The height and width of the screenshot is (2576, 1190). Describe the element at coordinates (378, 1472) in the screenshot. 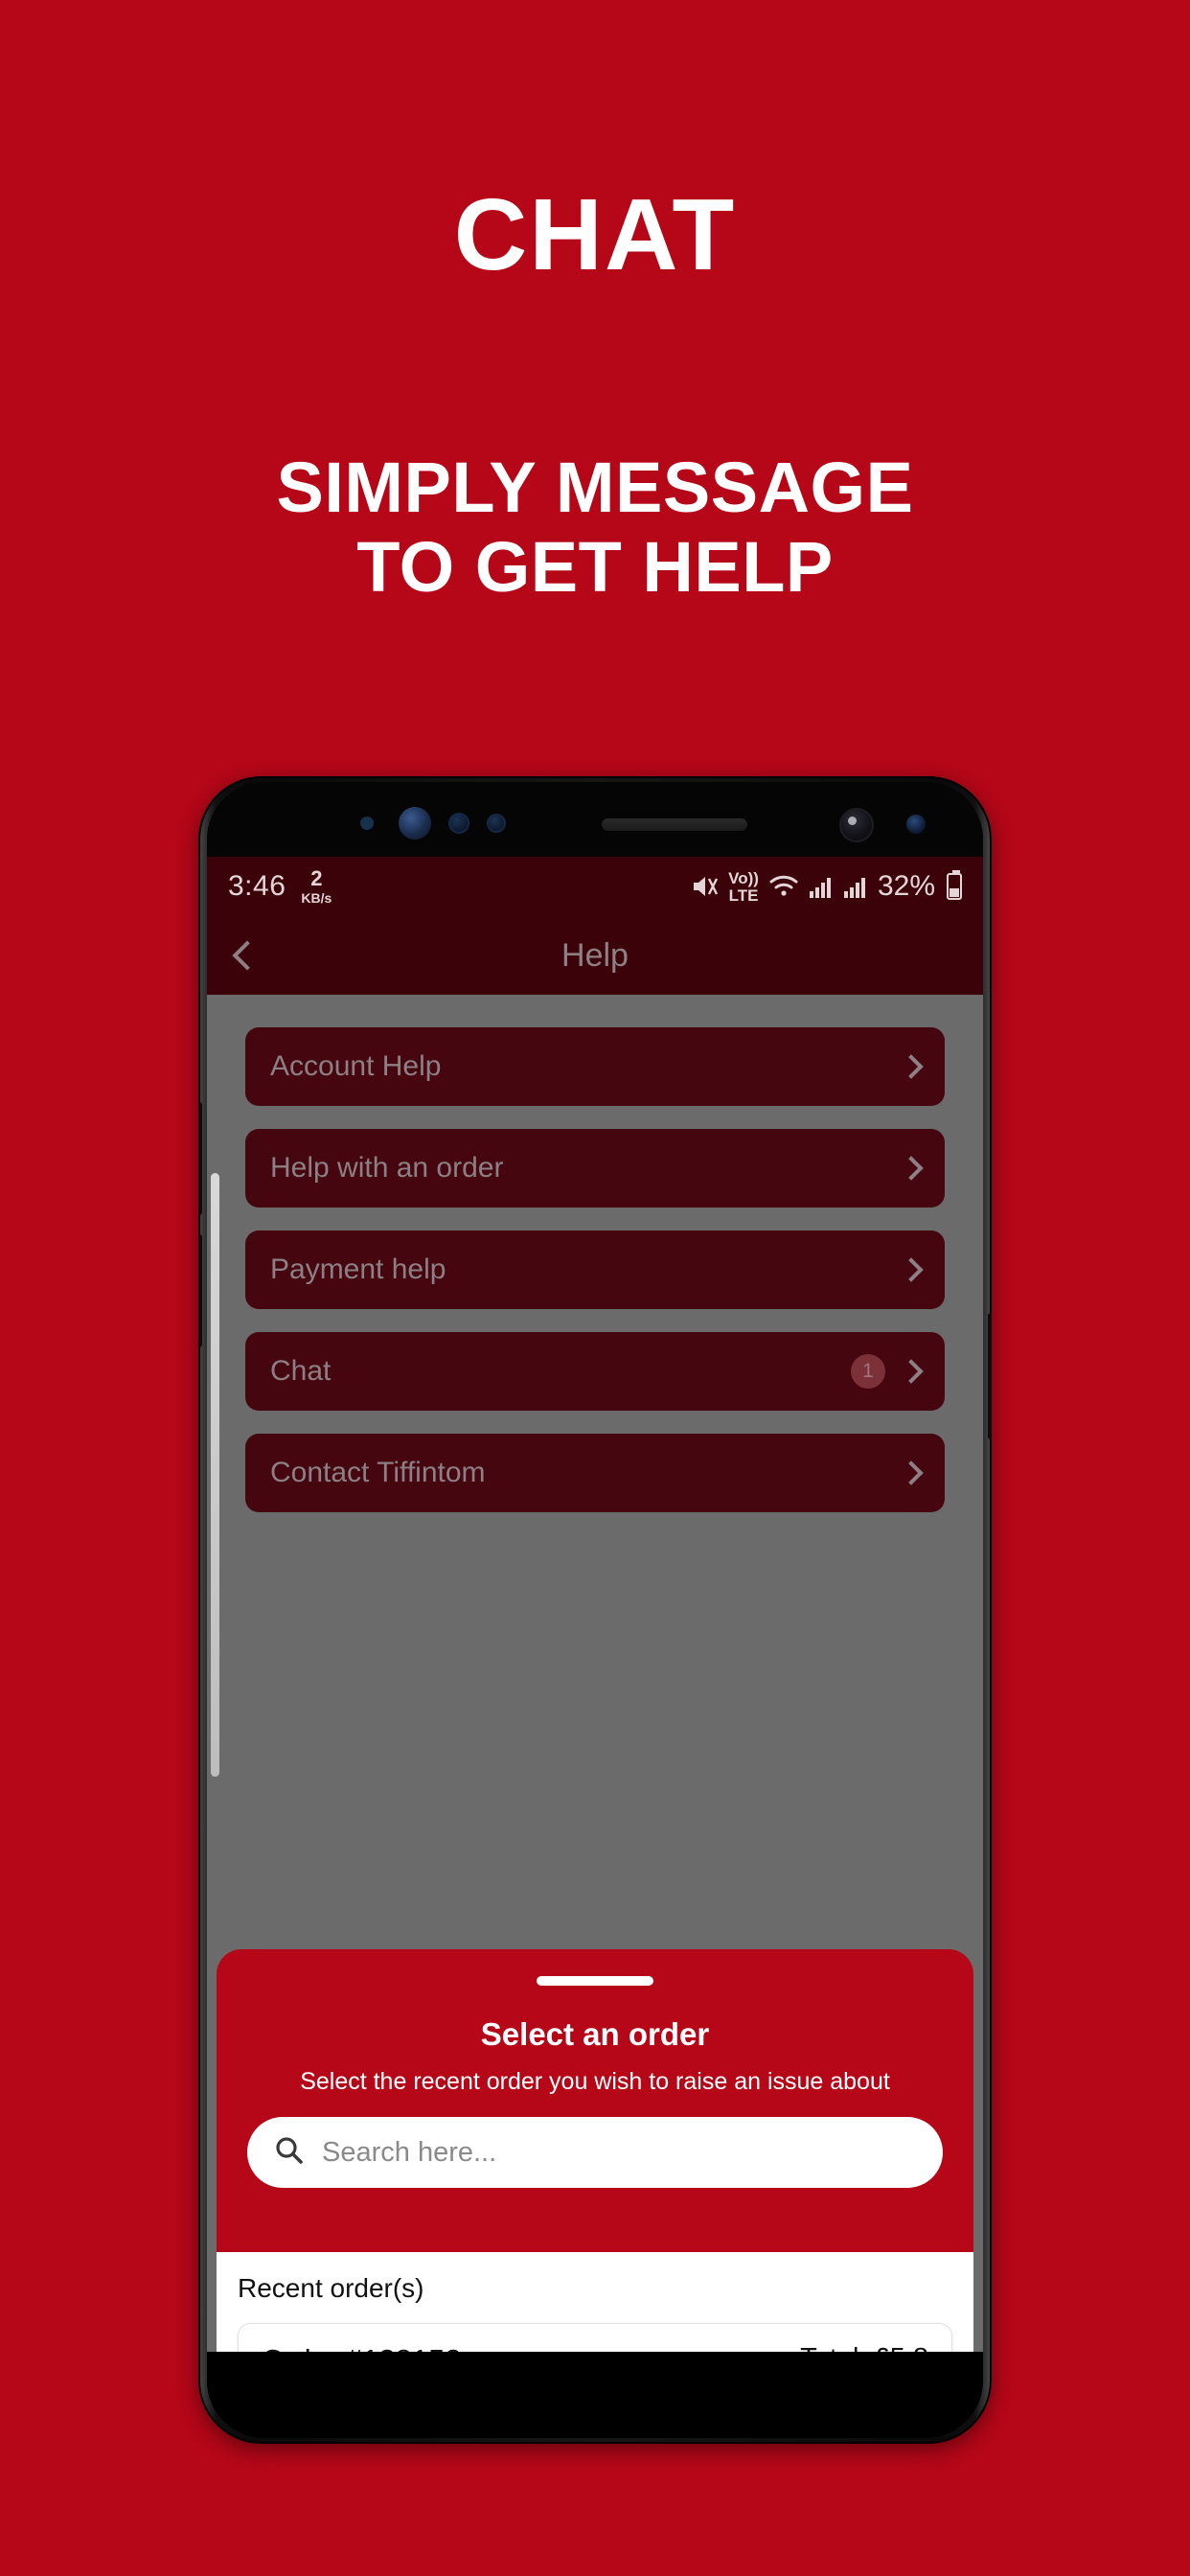

I see `help-row-label: Contact Tiffintom` at that location.